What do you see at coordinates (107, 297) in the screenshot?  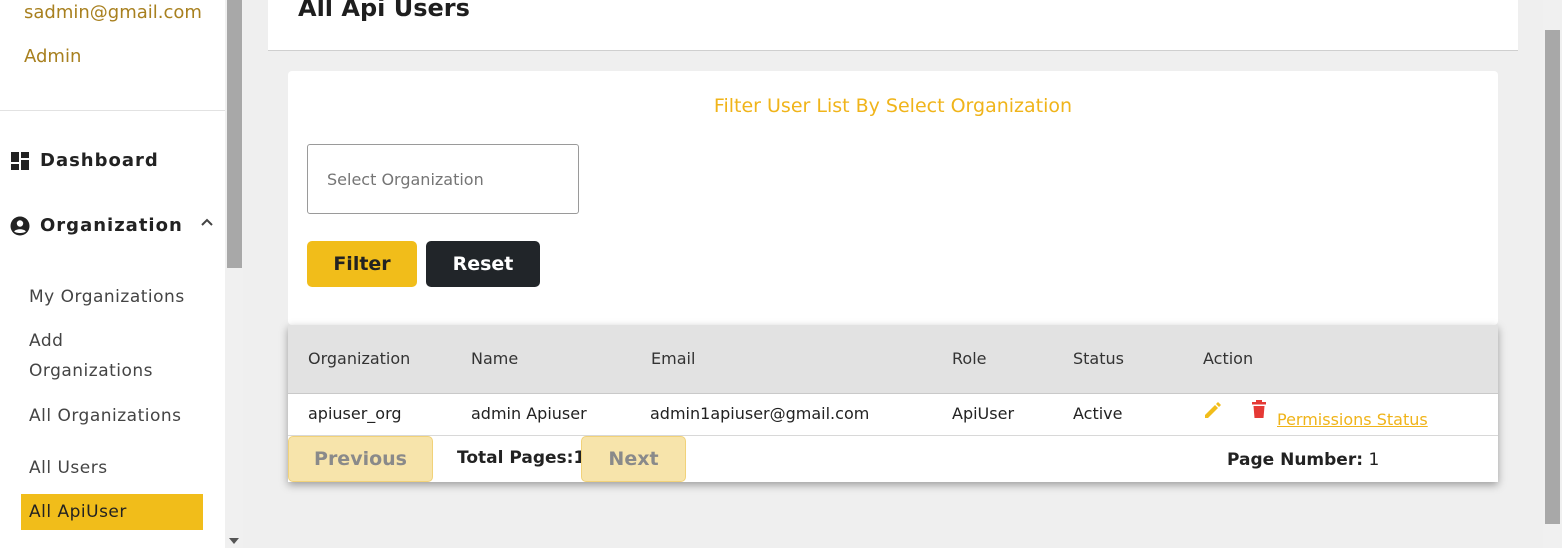 I see `sidebar-item-my-organizations: My Organizations` at bounding box center [107, 297].